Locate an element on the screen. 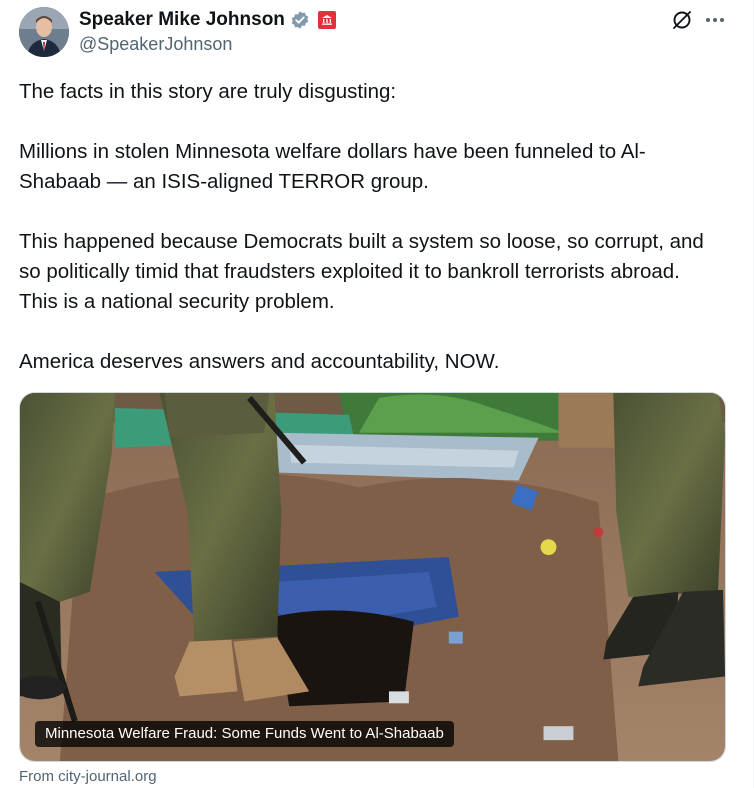 Image resolution: width=754 pixels, height=788 pixels. author-name-row: Speaker Mike Johnson is located at coordinates (207, 20).